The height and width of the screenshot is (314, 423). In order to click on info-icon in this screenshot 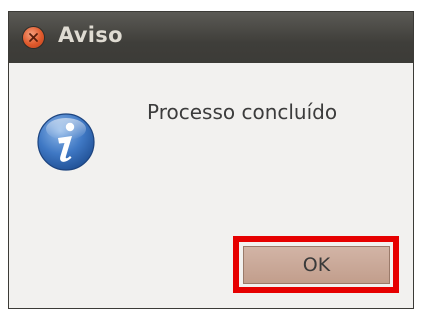, I will do `click(66, 142)`.